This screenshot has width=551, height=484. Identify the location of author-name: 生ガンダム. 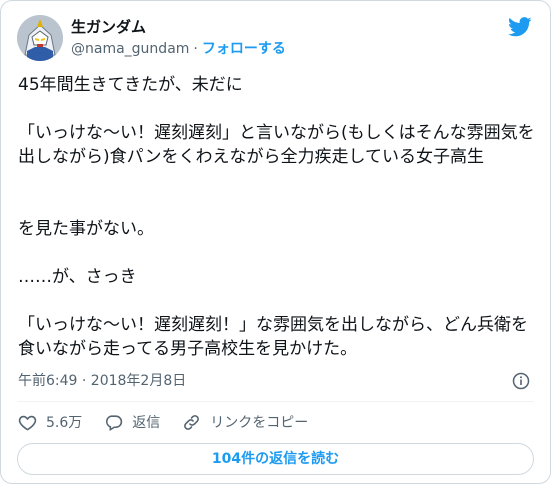
(108, 27).